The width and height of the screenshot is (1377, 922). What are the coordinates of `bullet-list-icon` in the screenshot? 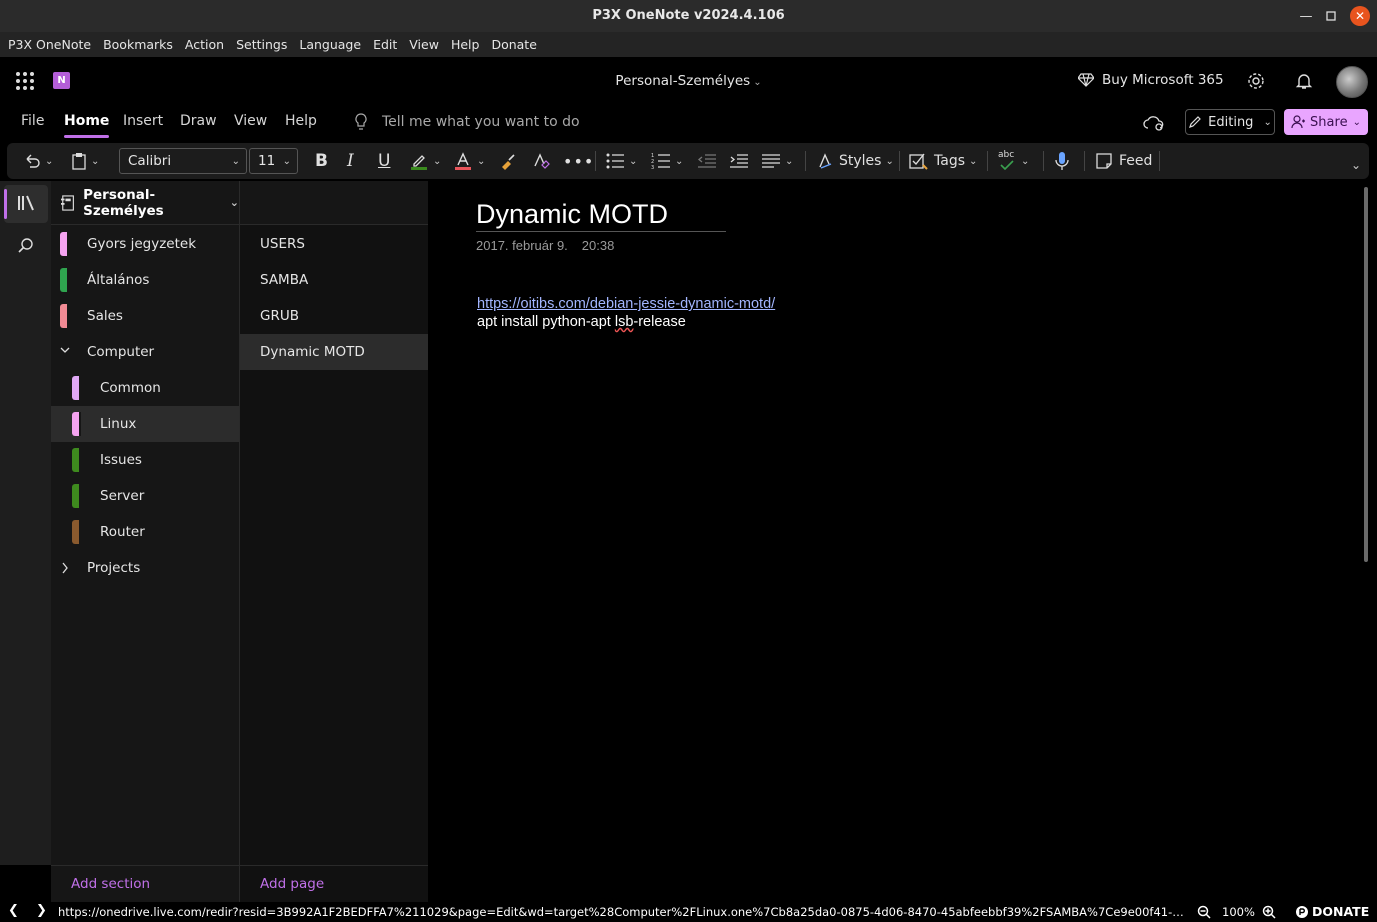 It's located at (615, 161).